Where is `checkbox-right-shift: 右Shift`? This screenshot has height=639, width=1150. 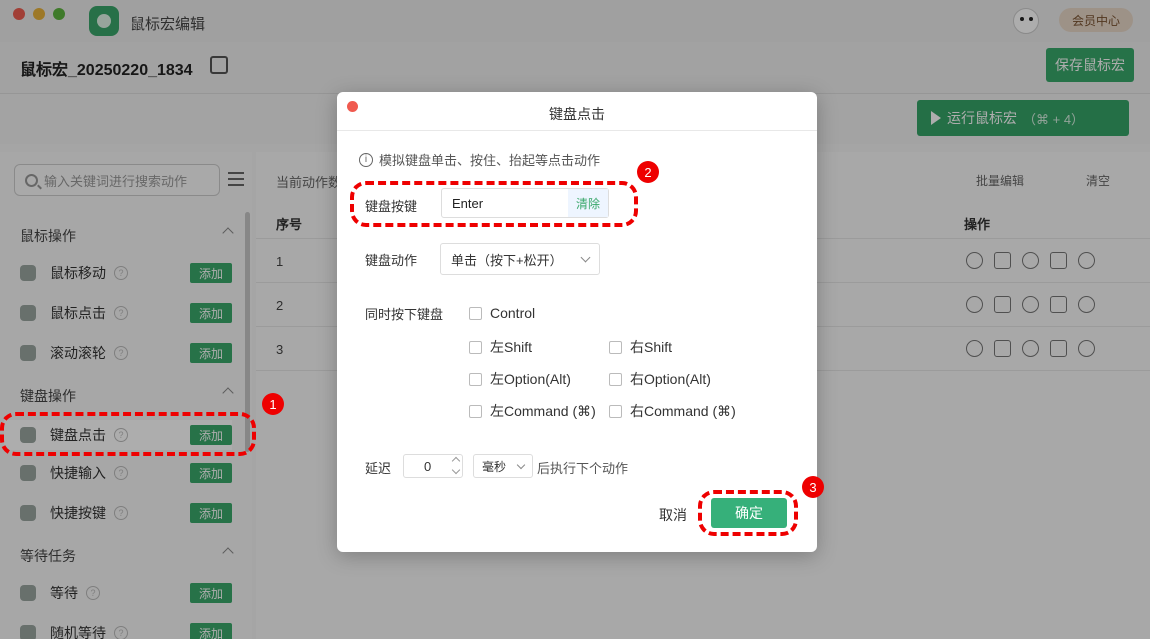 checkbox-right-shift: 右Shift is located at coordinates (640, 347).